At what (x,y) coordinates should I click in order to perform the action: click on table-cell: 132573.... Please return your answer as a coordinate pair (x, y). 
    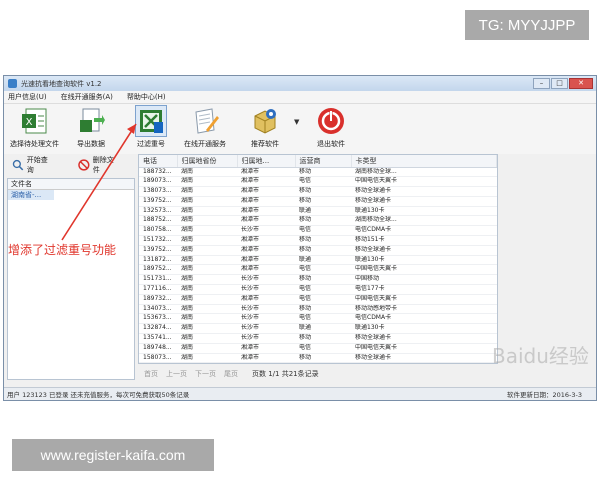
    Looking at the image, I should click on (158, 211).